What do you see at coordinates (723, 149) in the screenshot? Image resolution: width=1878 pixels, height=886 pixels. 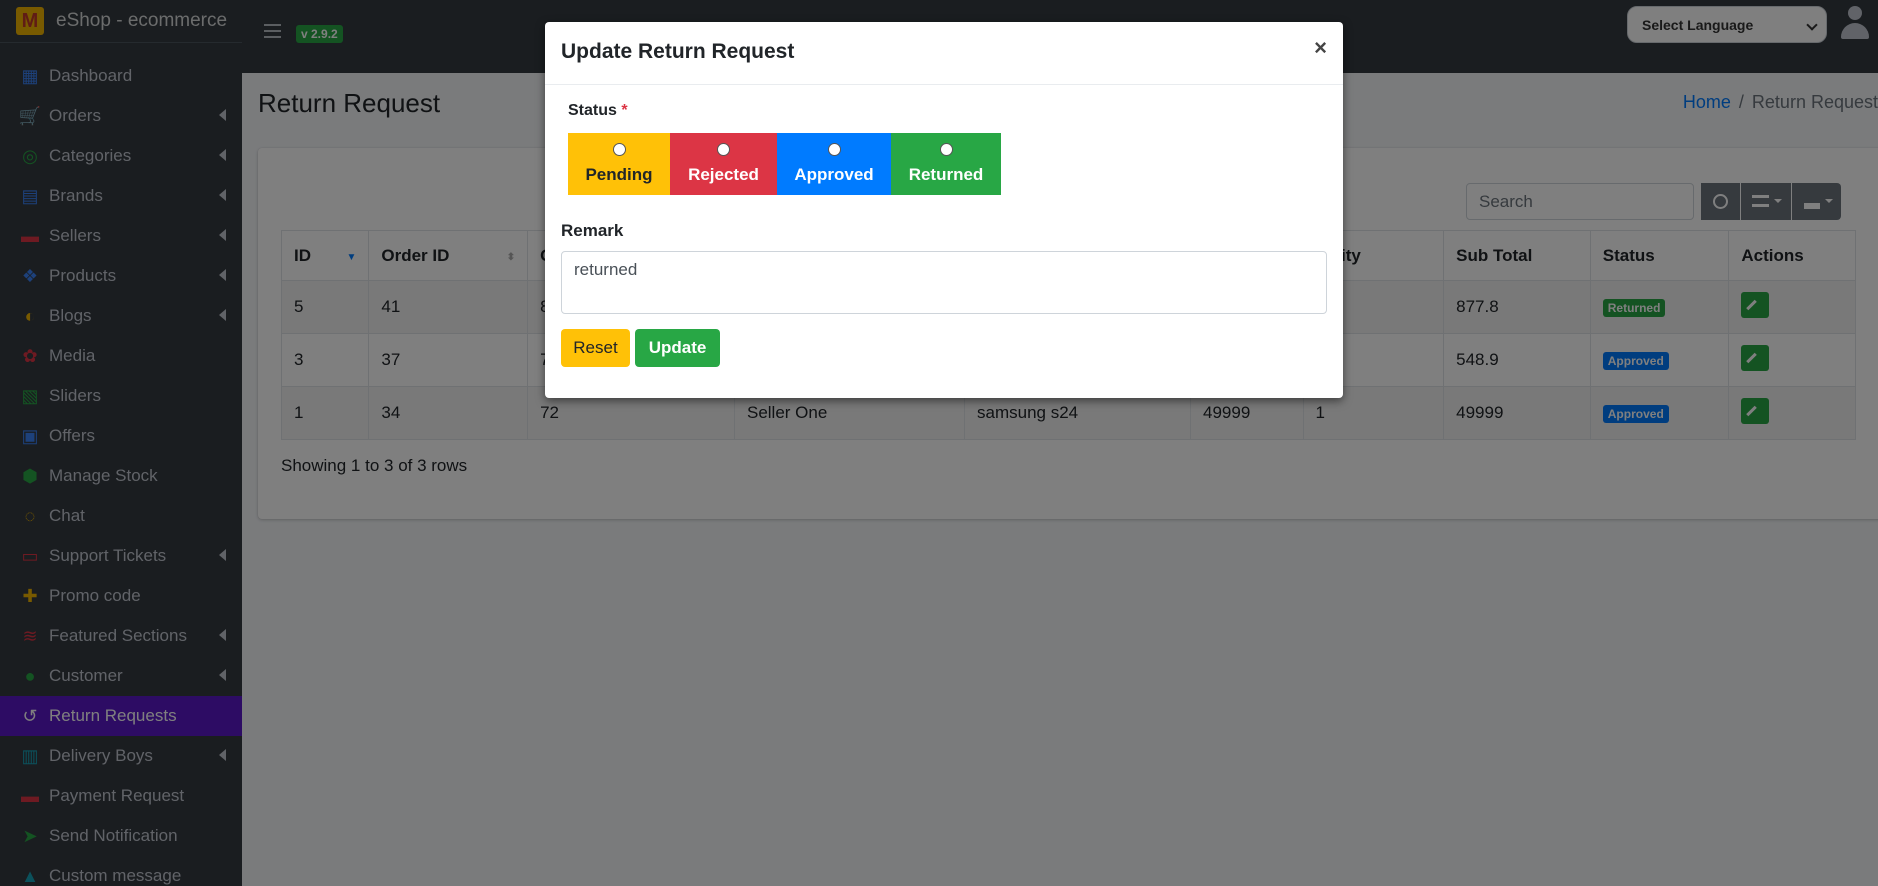 I see `radio-rejected` at bounding box center [723, 149].